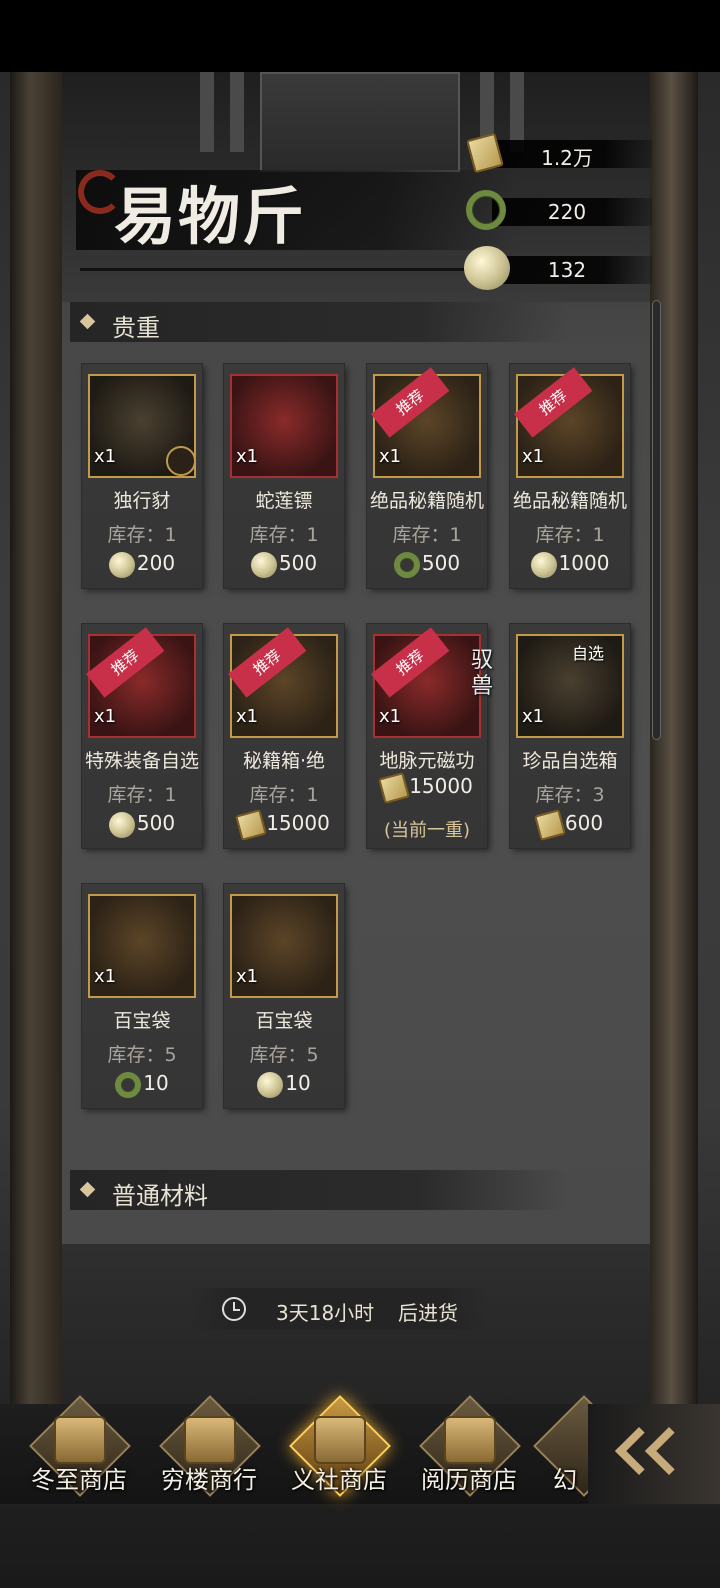 This screenshot has height=1588, width=720. I want to click on item-name: 特殊装备自选, so click(141, 761).